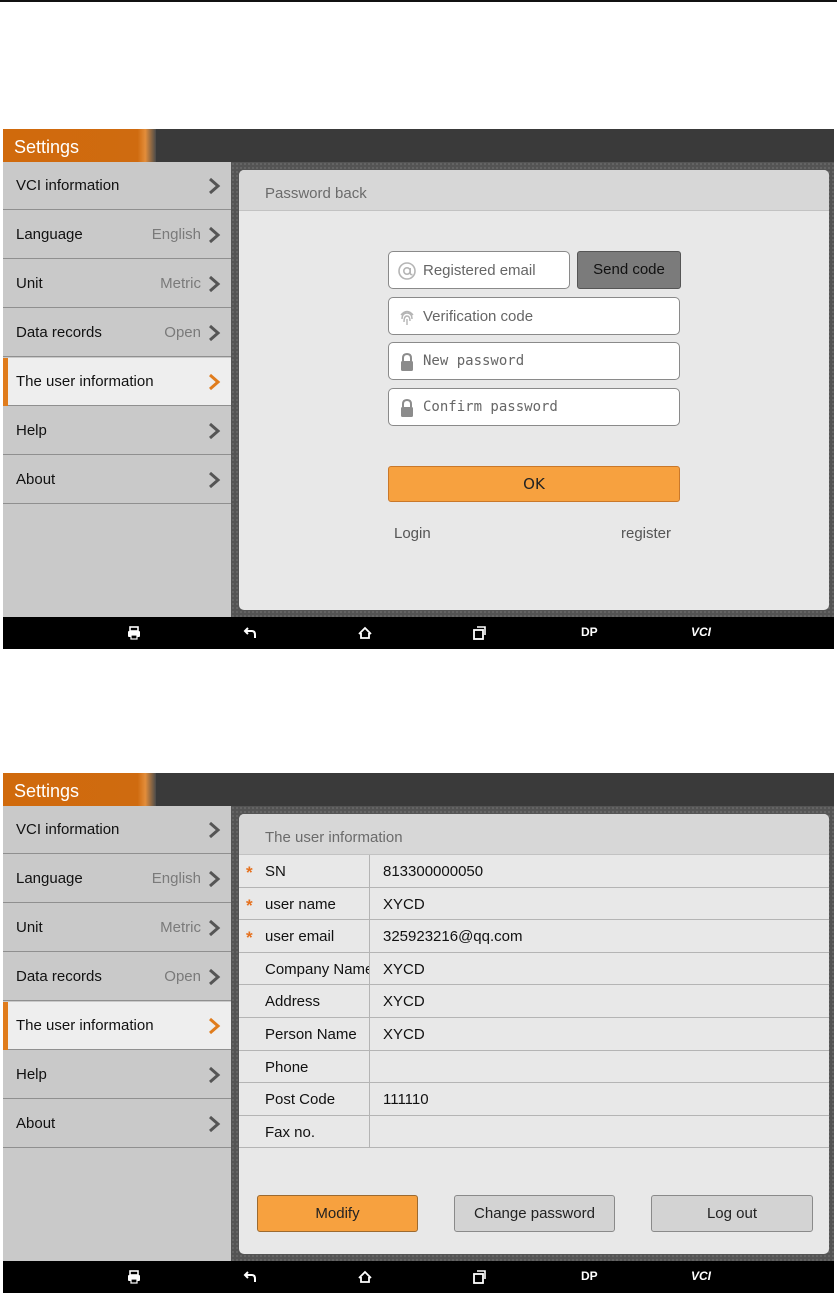  I want to click on lock-icon, so click(407, 407).